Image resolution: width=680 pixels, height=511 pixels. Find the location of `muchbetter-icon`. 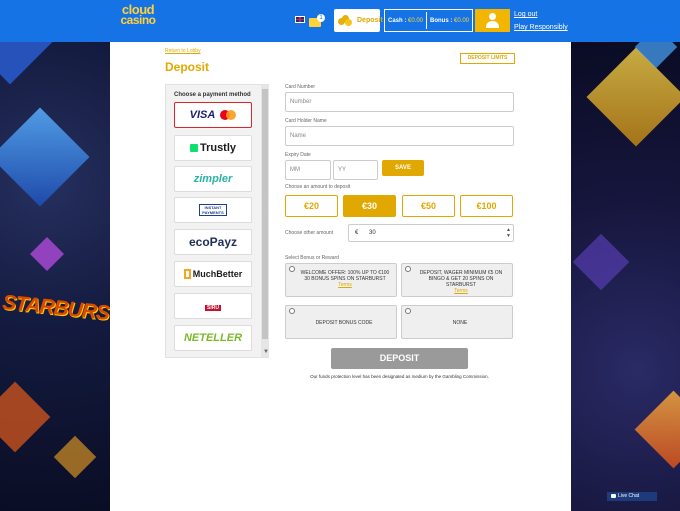

muchbetter-icon is located at coordinates (187, 274).